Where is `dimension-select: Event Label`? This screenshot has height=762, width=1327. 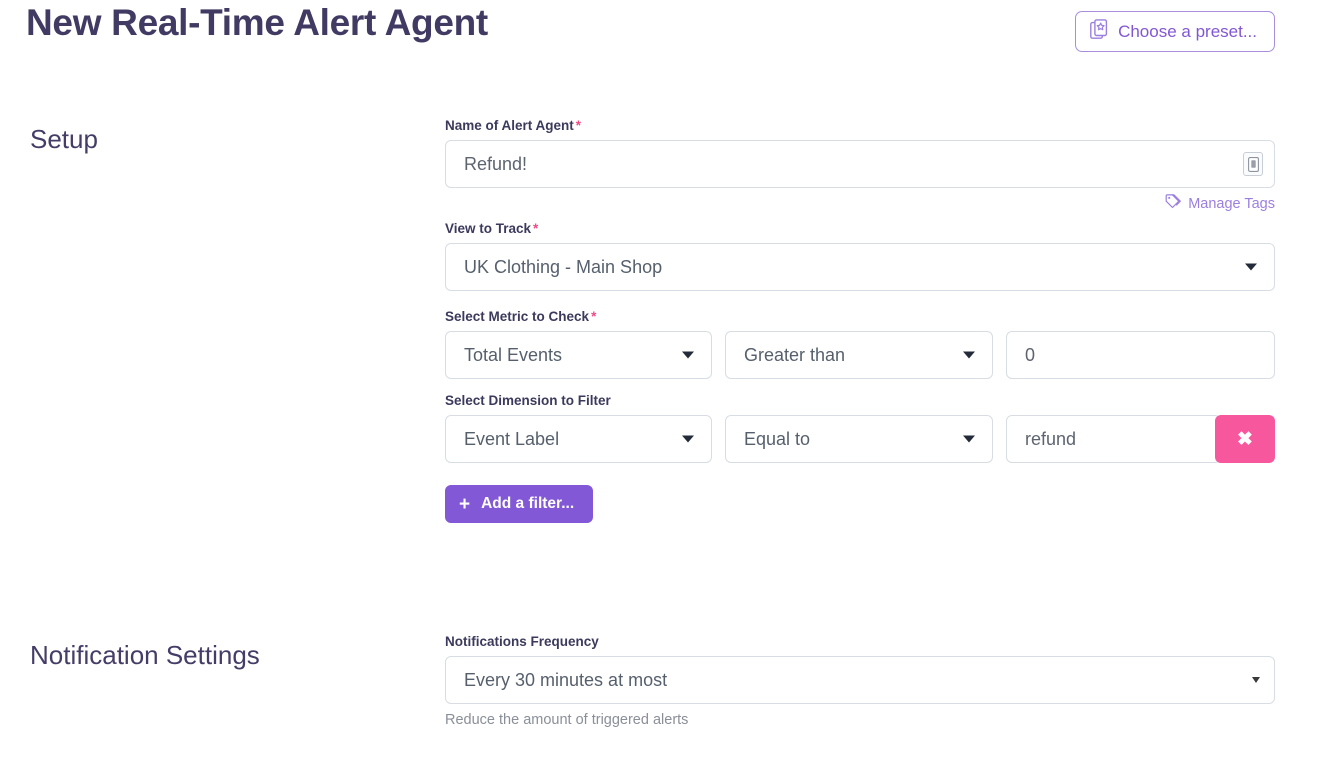 dimension-select: Event Label is located at coordinates (578, 439).